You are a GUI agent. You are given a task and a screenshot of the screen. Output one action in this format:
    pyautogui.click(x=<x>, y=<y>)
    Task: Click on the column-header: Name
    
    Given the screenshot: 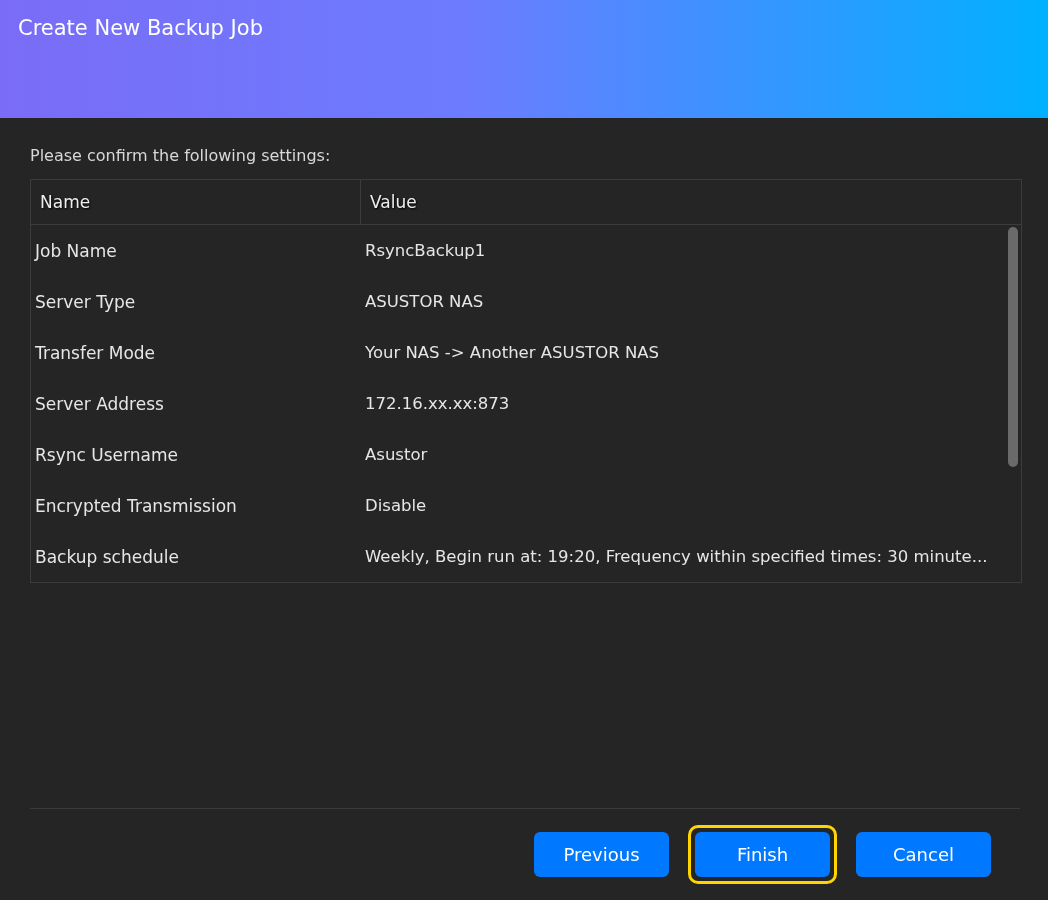 What is the action you would take?
    pyautogui.click(x=196, y=202)
    